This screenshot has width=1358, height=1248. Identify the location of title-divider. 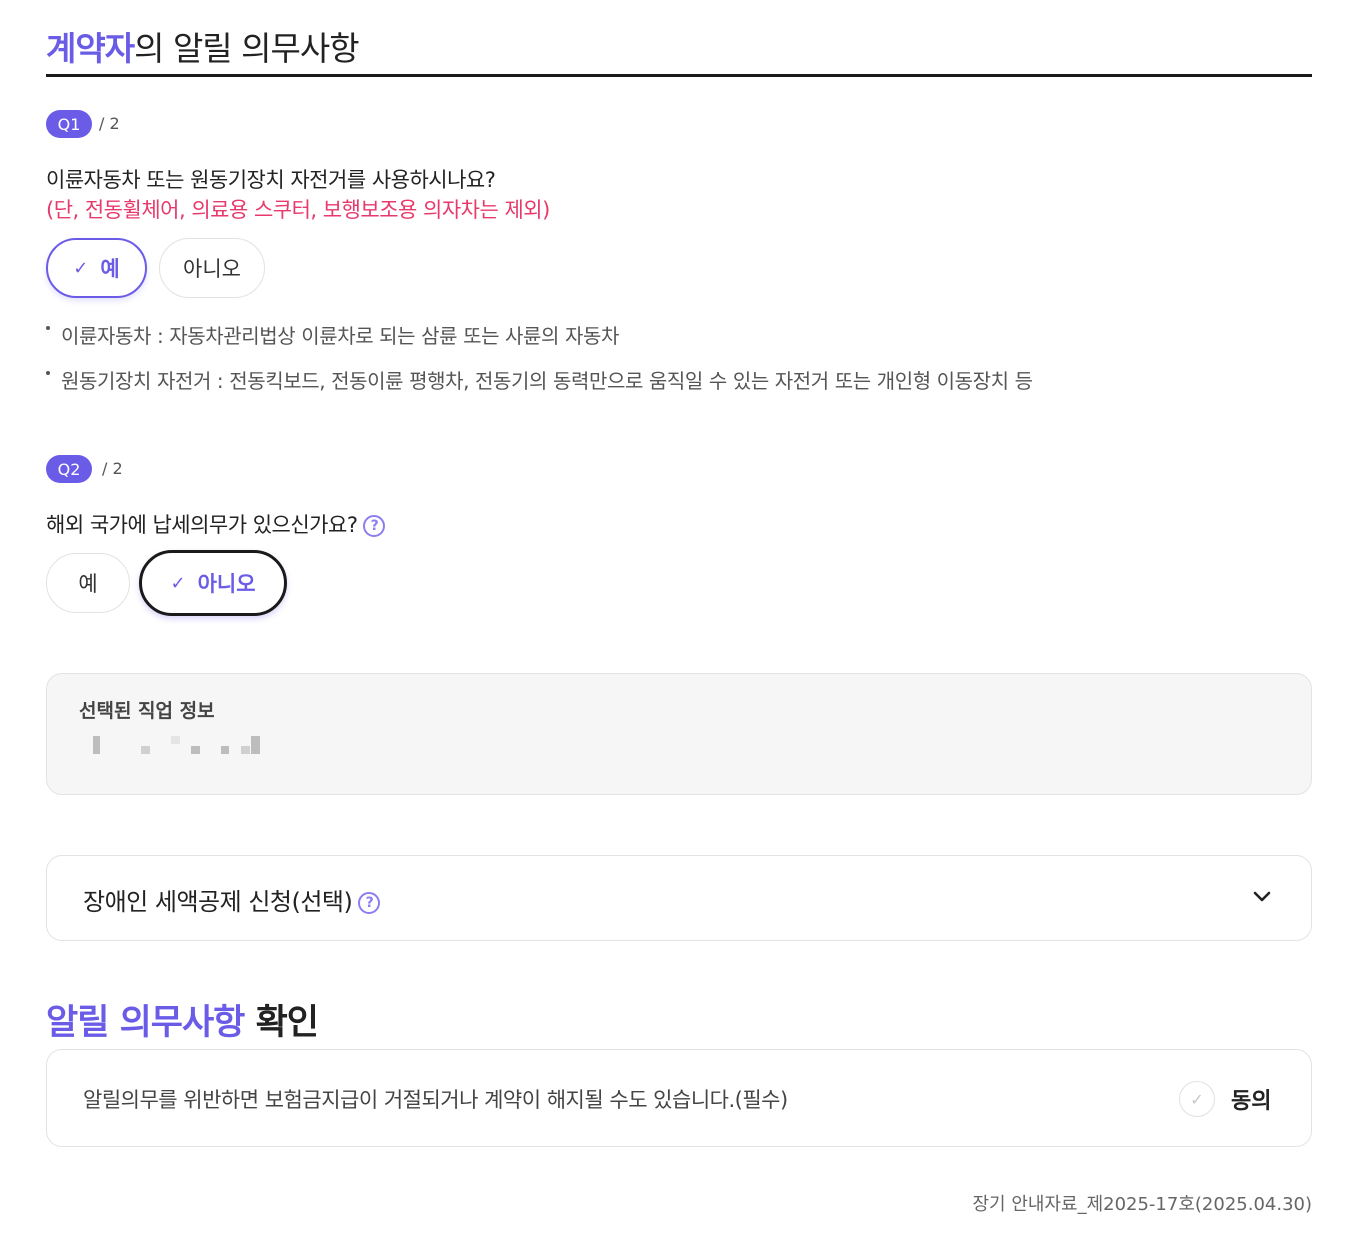
(679, 75).